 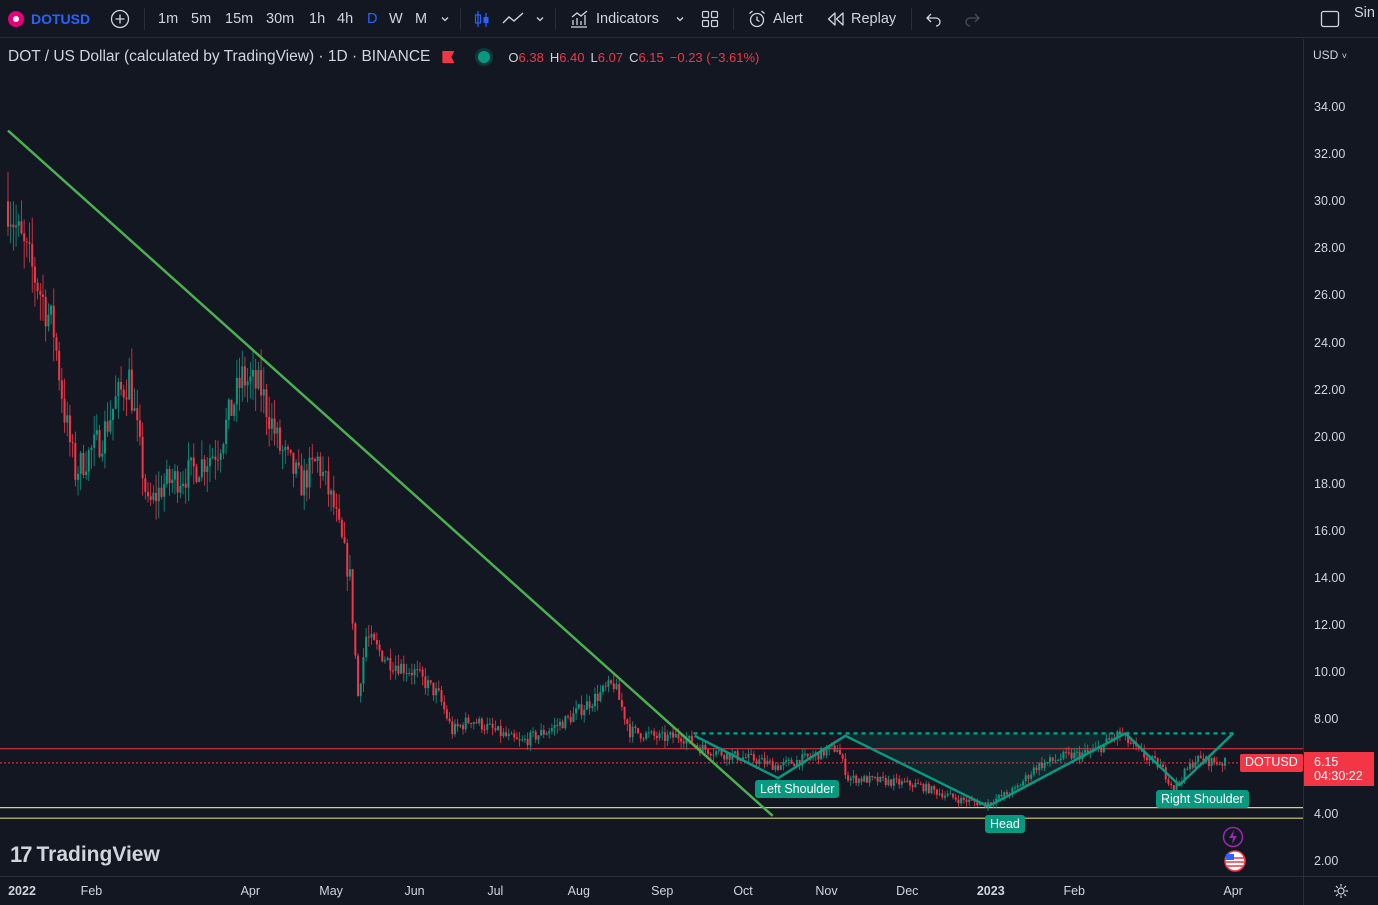 What do you see at coordinates (85, 855) in the screenshot?
I see `tradingview-watermark: 17 TradingView` at bounding box center [85, 855].